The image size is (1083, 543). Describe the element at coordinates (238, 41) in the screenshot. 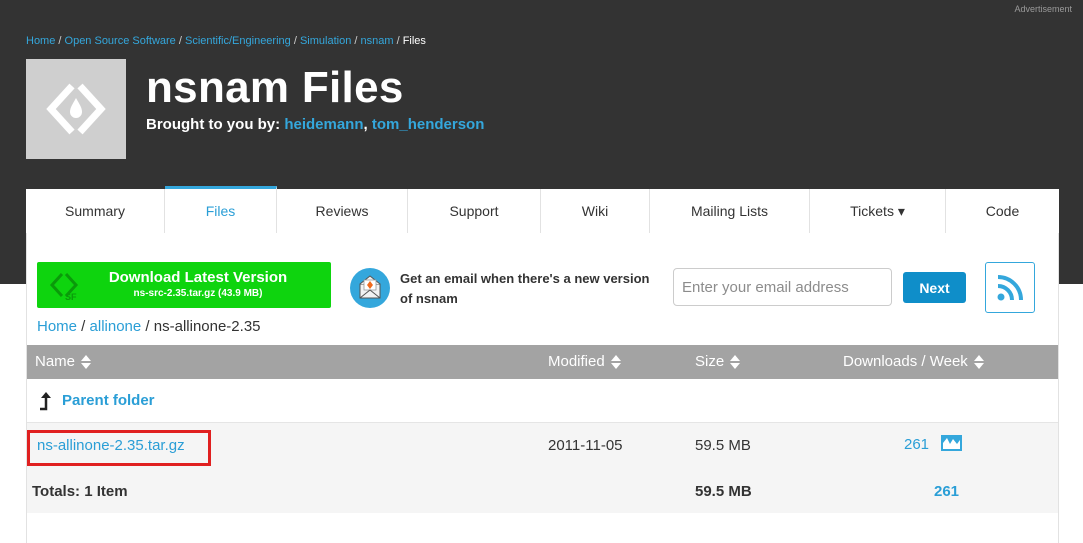

I see `breadcrumb-scientific-engineering: Scientific/Engineering` at that location.